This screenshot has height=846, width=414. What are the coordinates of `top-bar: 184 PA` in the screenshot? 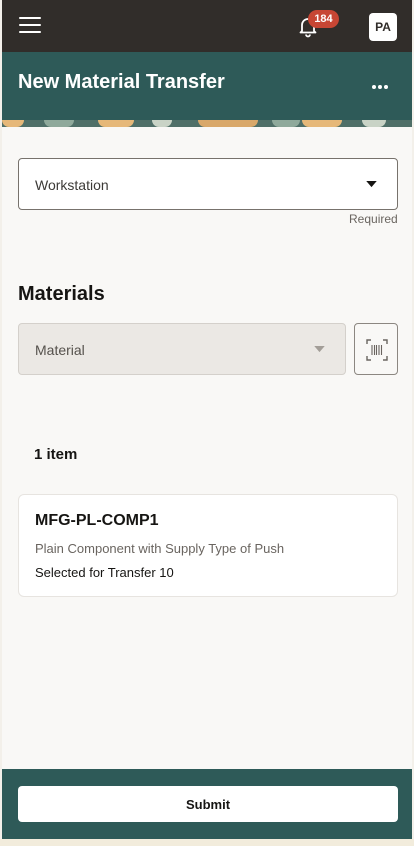 It's located at (207, 26).